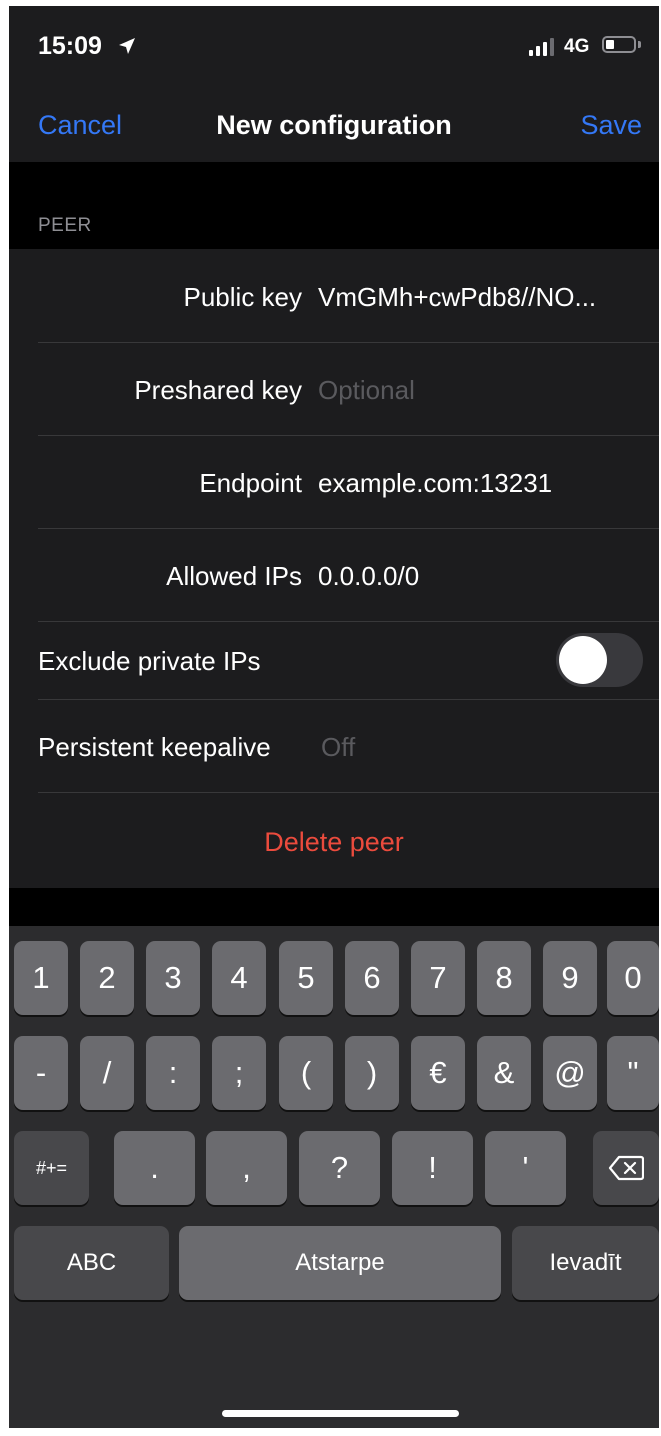 This screenshot has width=661, height=1436. Describe the element at coordinates (334, 842) in the screenshot. I see `delete-peer-button: Delete peer` at that location.